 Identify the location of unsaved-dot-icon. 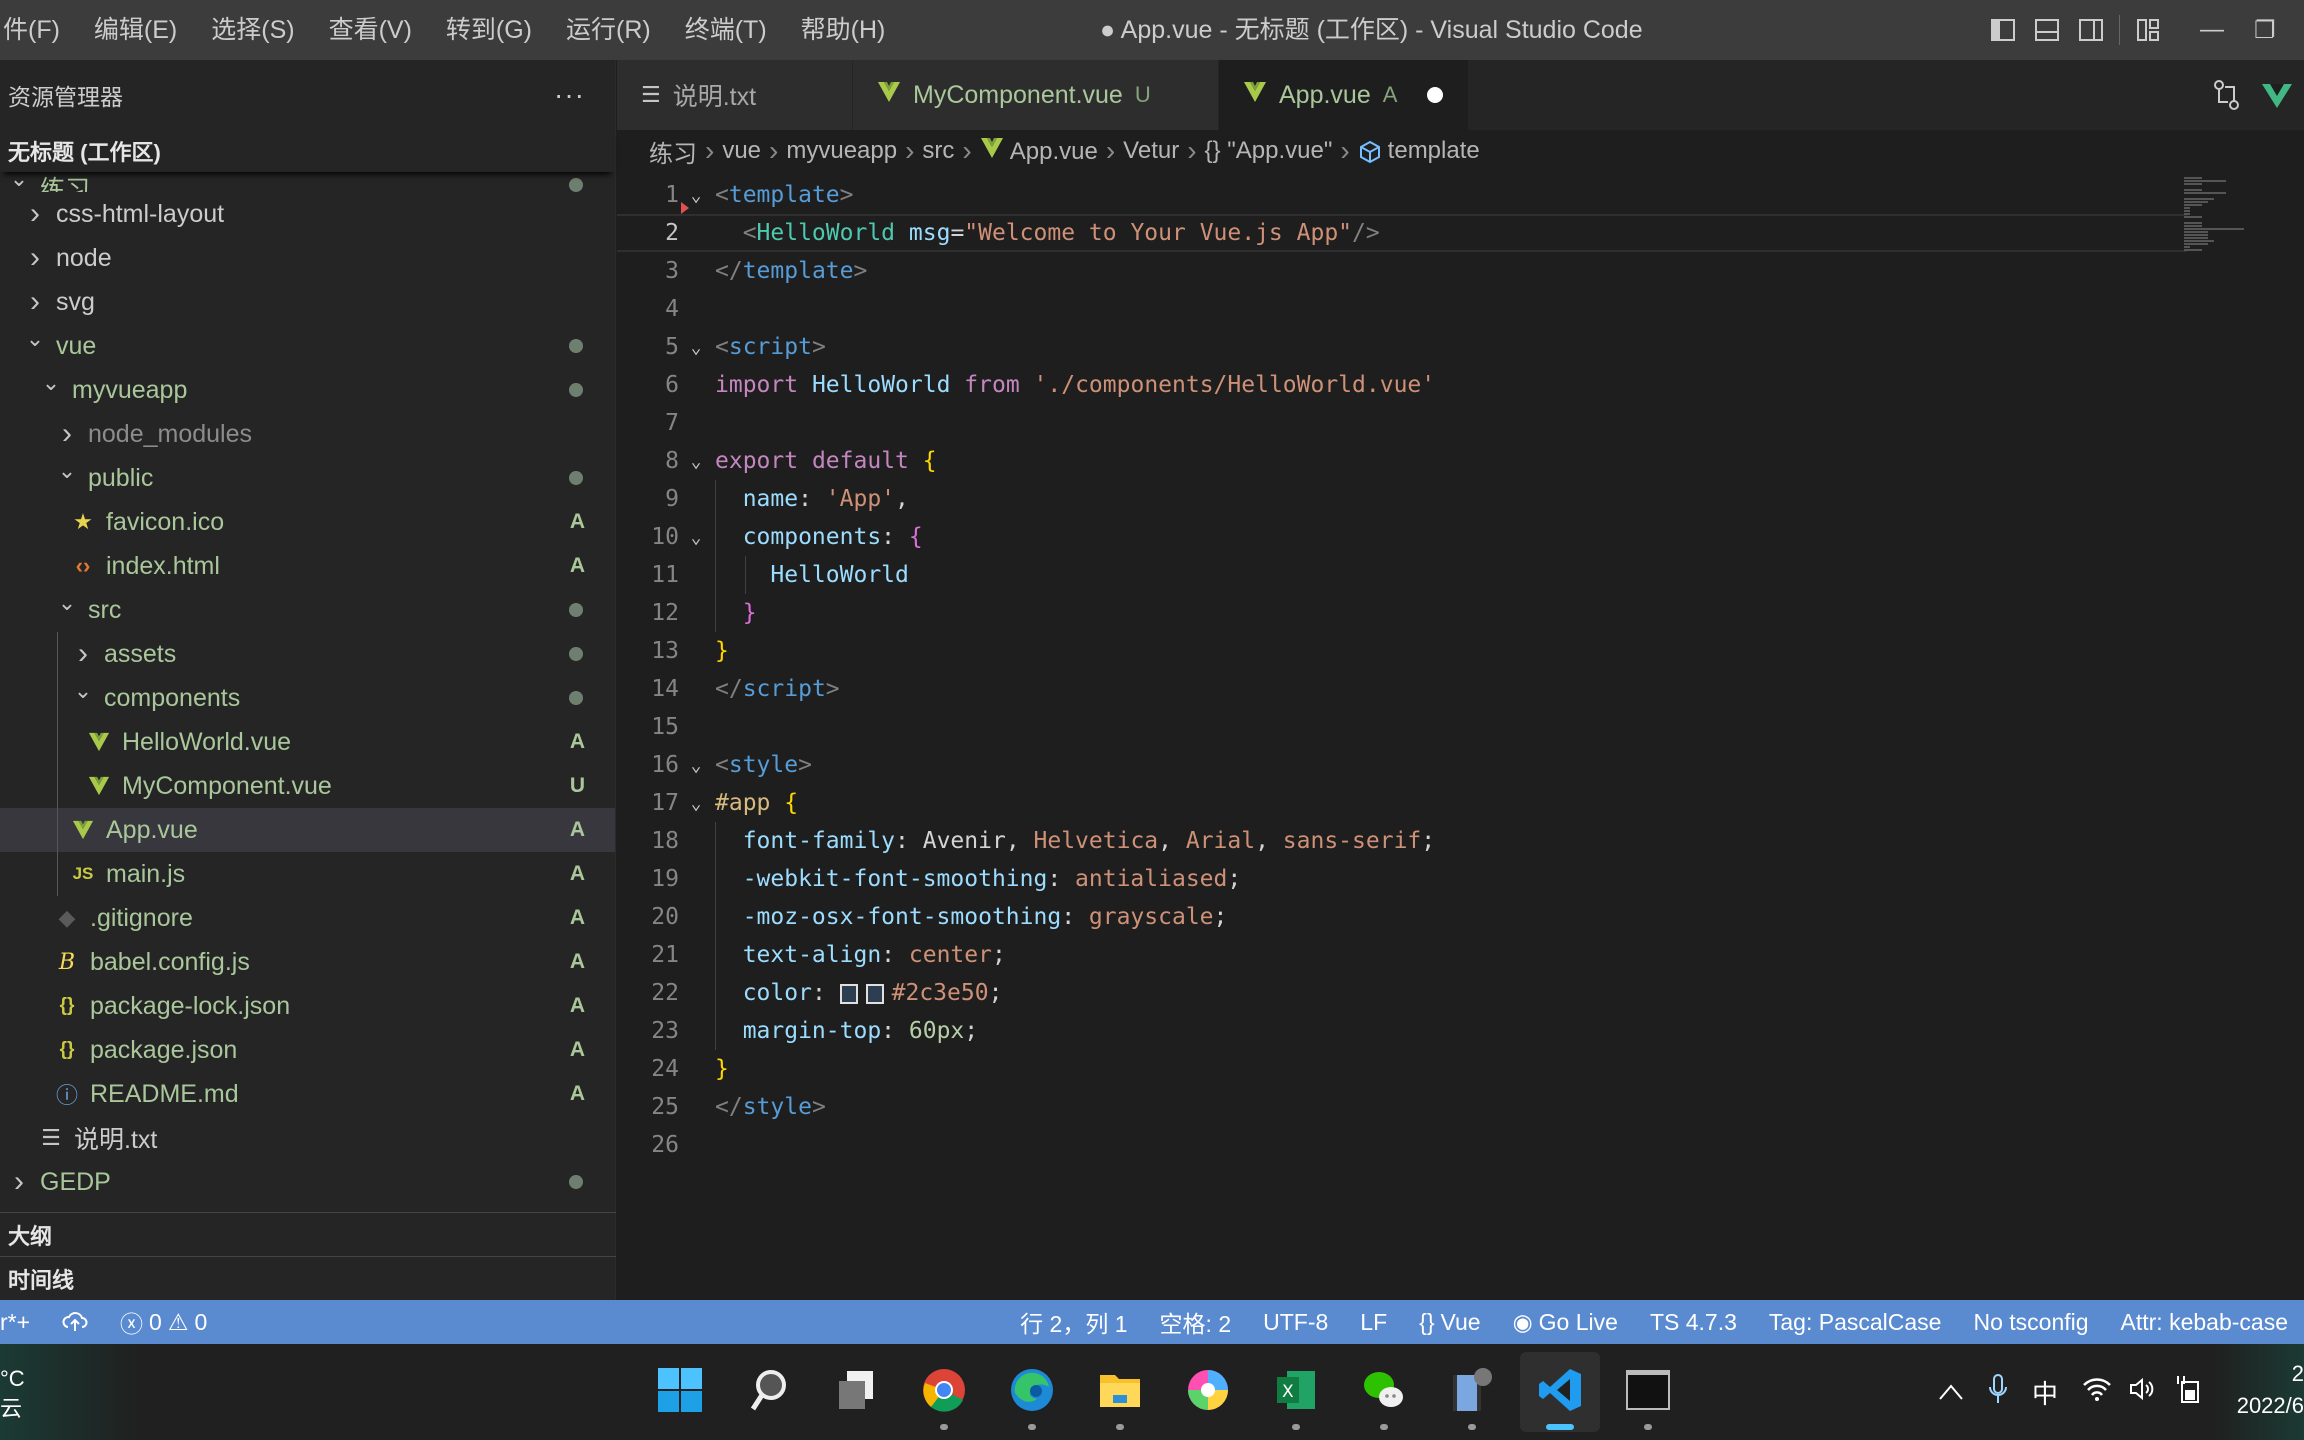
(1435, 95).